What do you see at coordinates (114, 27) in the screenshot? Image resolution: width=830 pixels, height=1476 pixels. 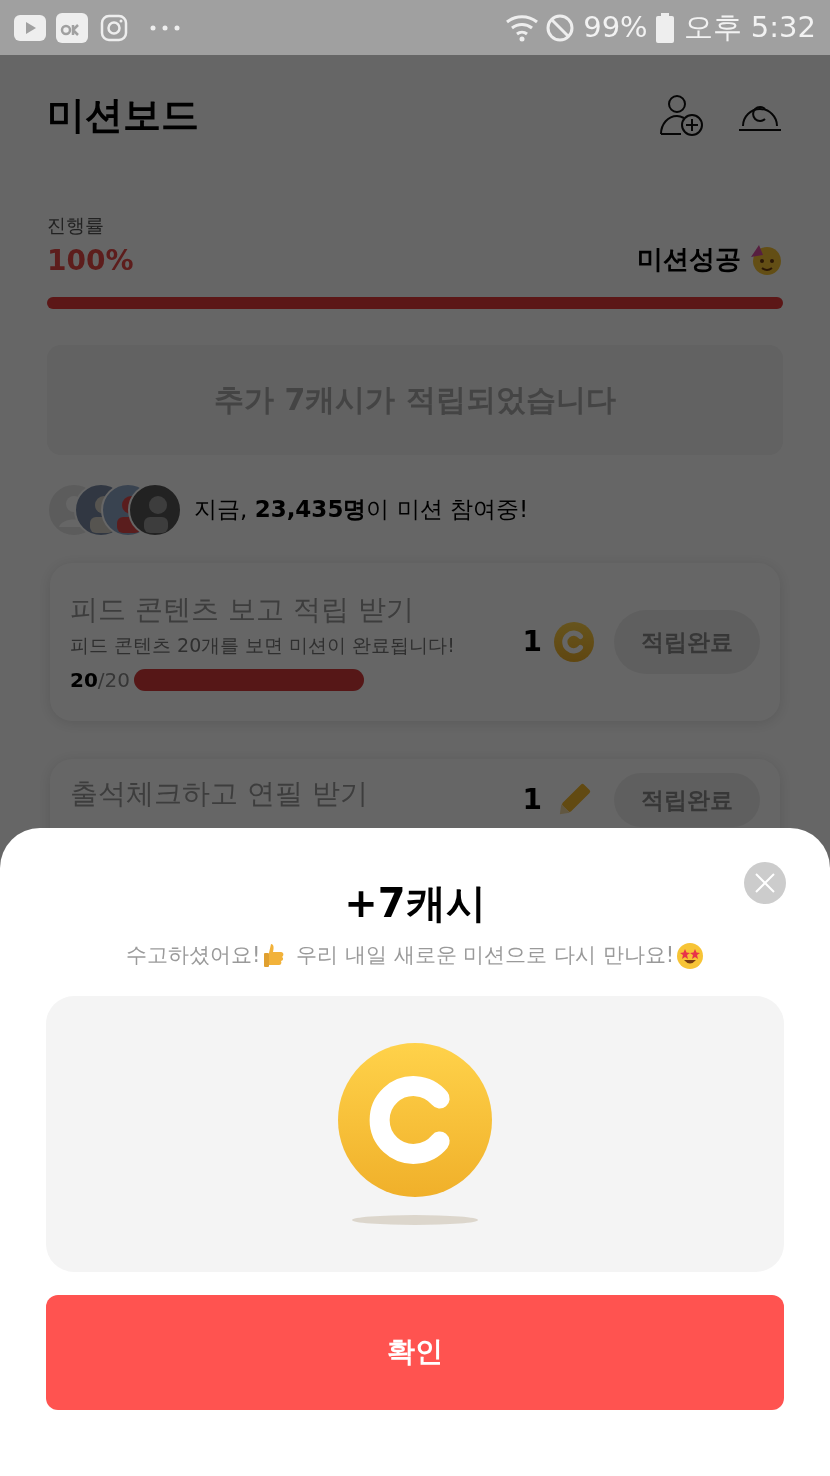 I see `camera-icon` at bounding box center [114, 27].